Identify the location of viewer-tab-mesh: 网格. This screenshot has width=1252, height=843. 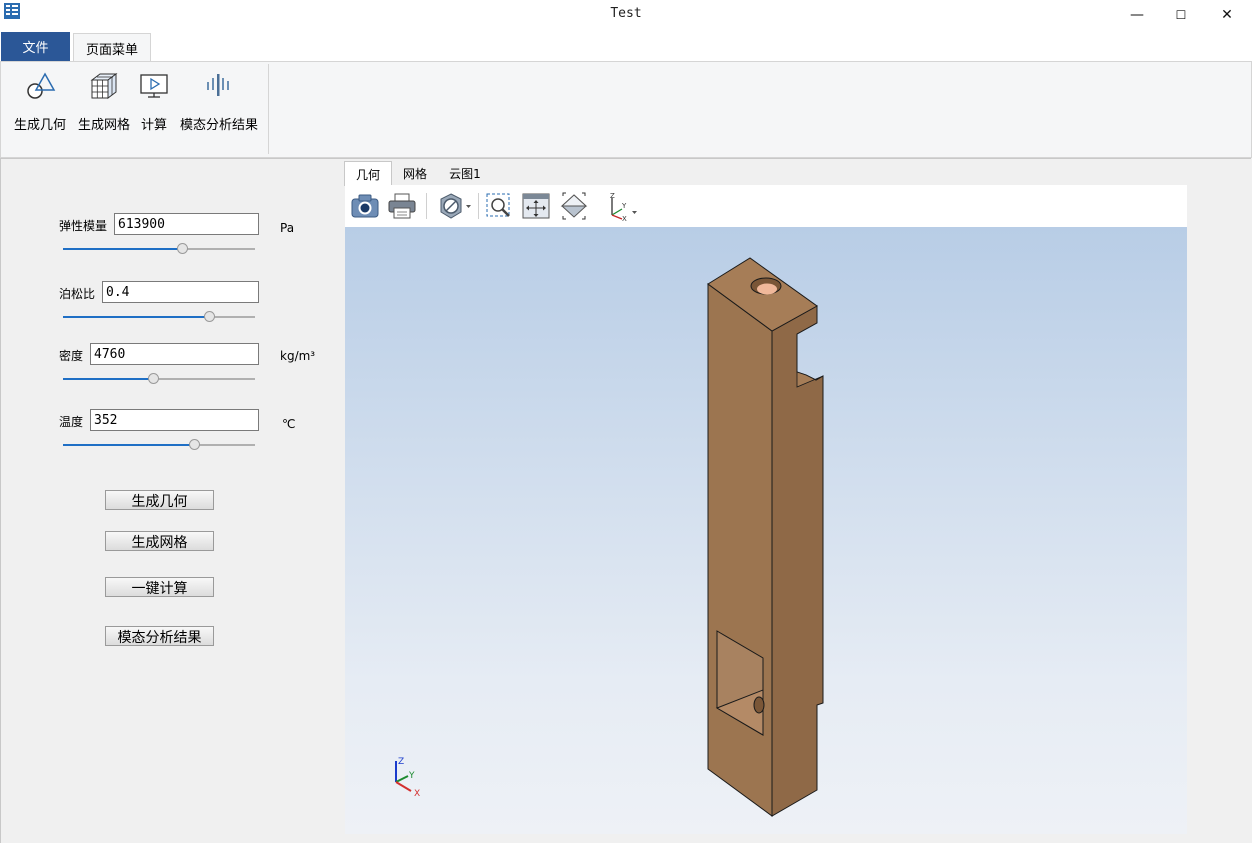
(415, 173).